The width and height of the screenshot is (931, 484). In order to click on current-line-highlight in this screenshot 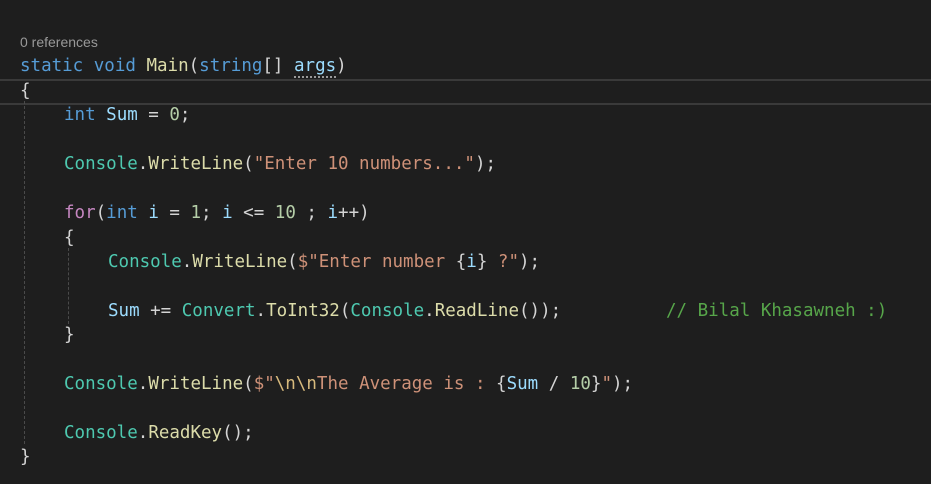, I will do `click(465, 92)`.